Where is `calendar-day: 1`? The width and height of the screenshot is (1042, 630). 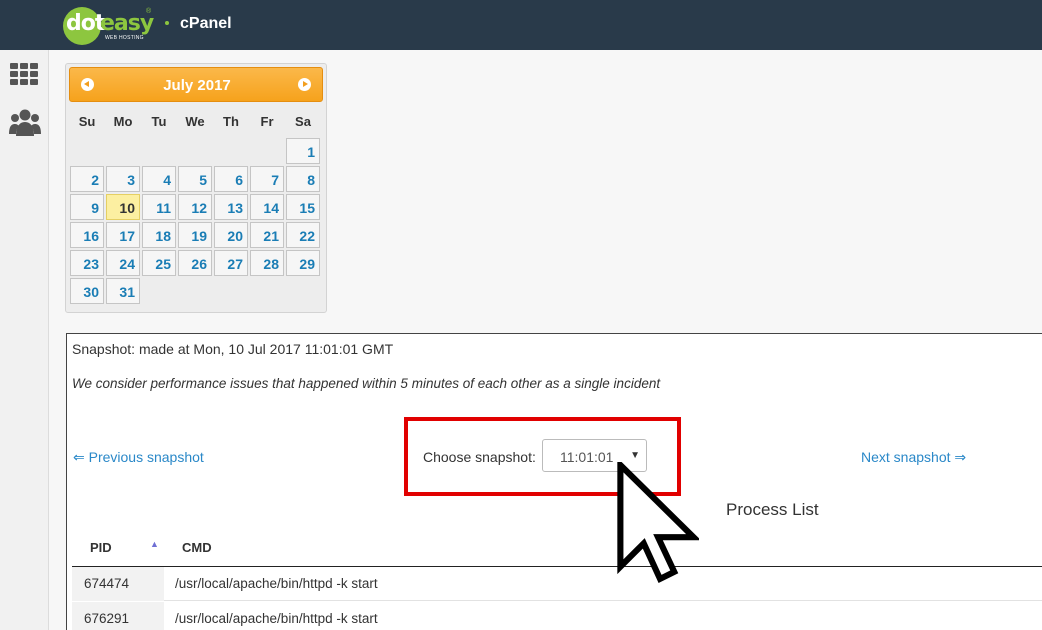 calendar-day: 1 is located at coordinates (303, 151).